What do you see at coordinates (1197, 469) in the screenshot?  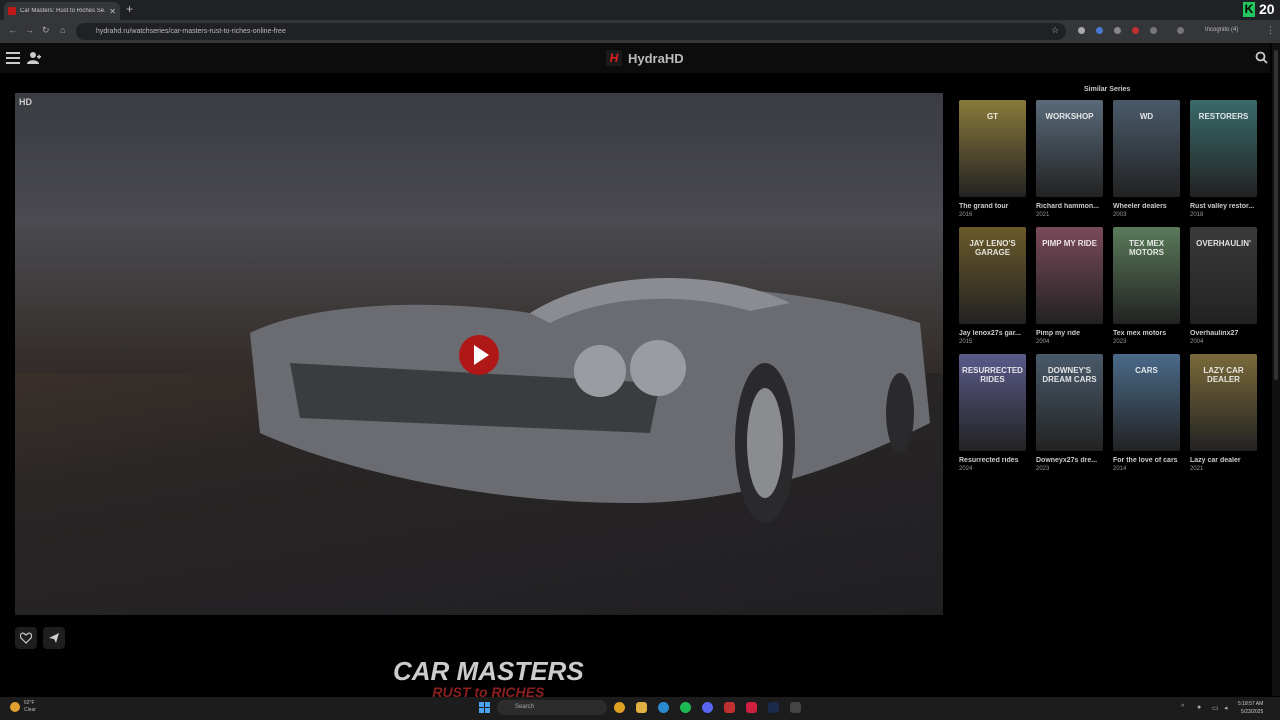 I see `series-year: 2021` at bounding box center [1197, 469].